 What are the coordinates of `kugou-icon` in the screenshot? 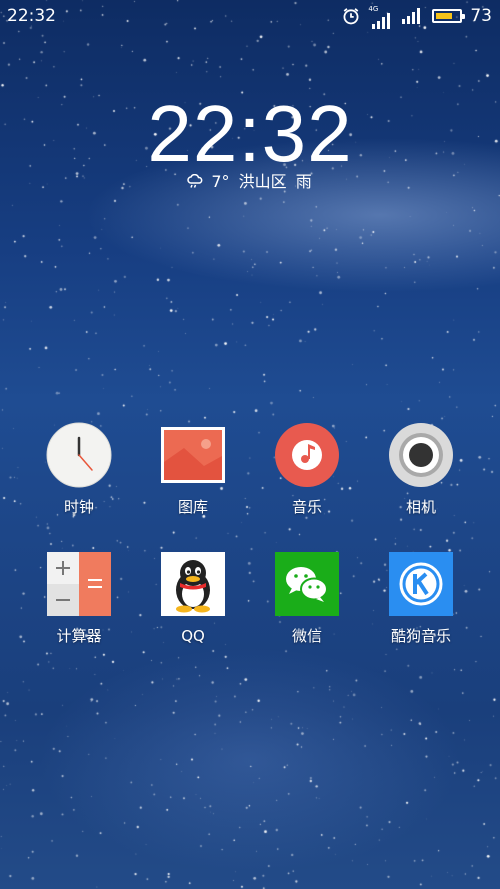 It's located at (421, 584).